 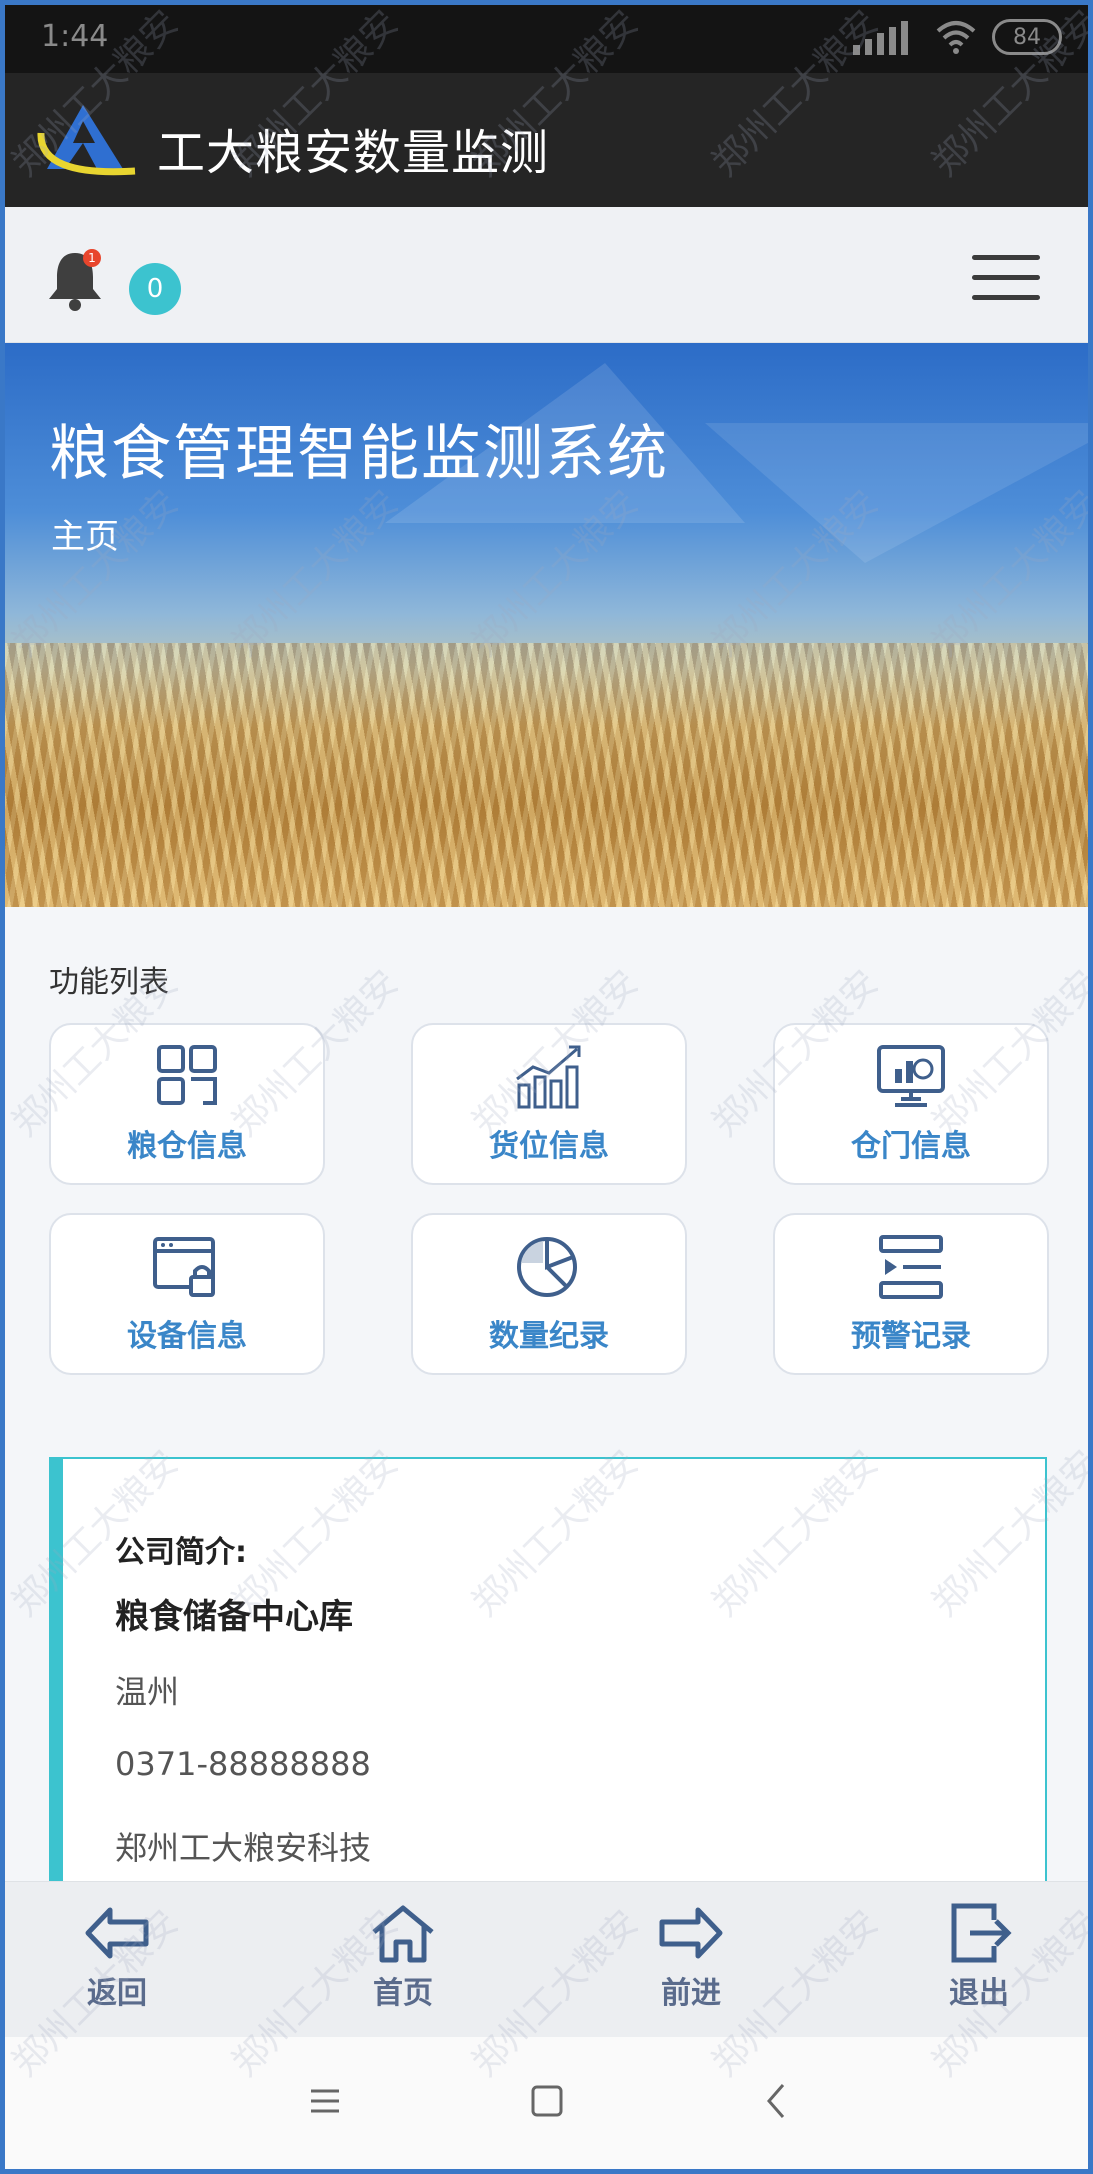 I want to click on top-toolbar: 1 0, so click(x=546, y=275).